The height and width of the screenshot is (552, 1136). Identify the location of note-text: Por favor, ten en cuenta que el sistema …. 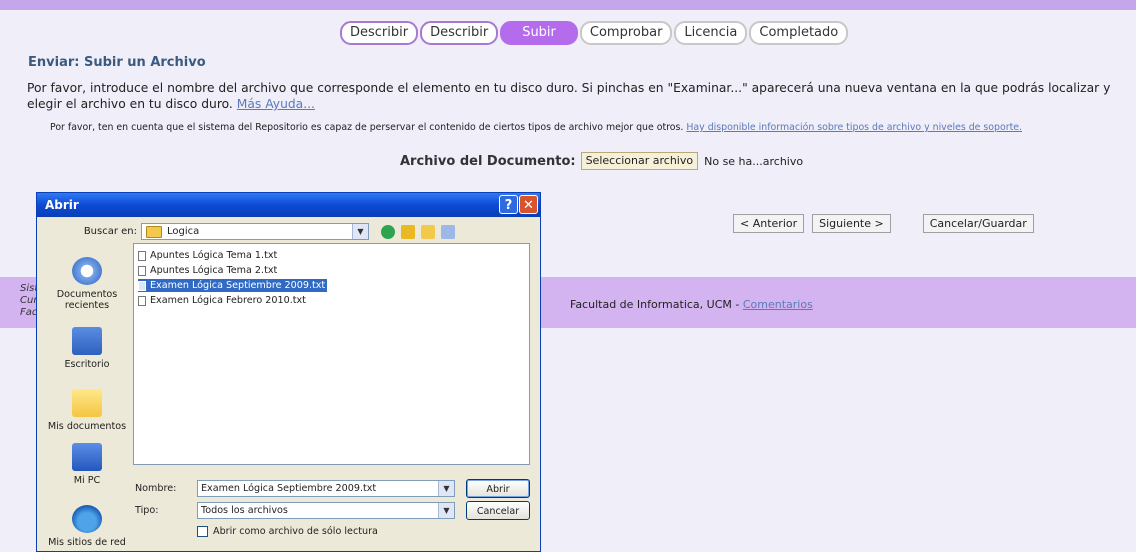
(367, 127).